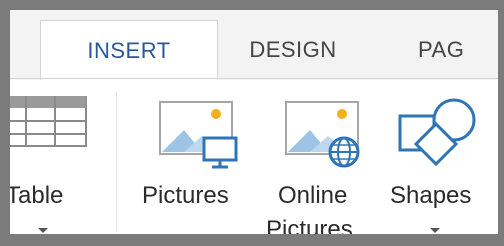 This screenshot has height=246, width=504. I want to click on online-pictures-label-line1: Online, so click(313, 195).